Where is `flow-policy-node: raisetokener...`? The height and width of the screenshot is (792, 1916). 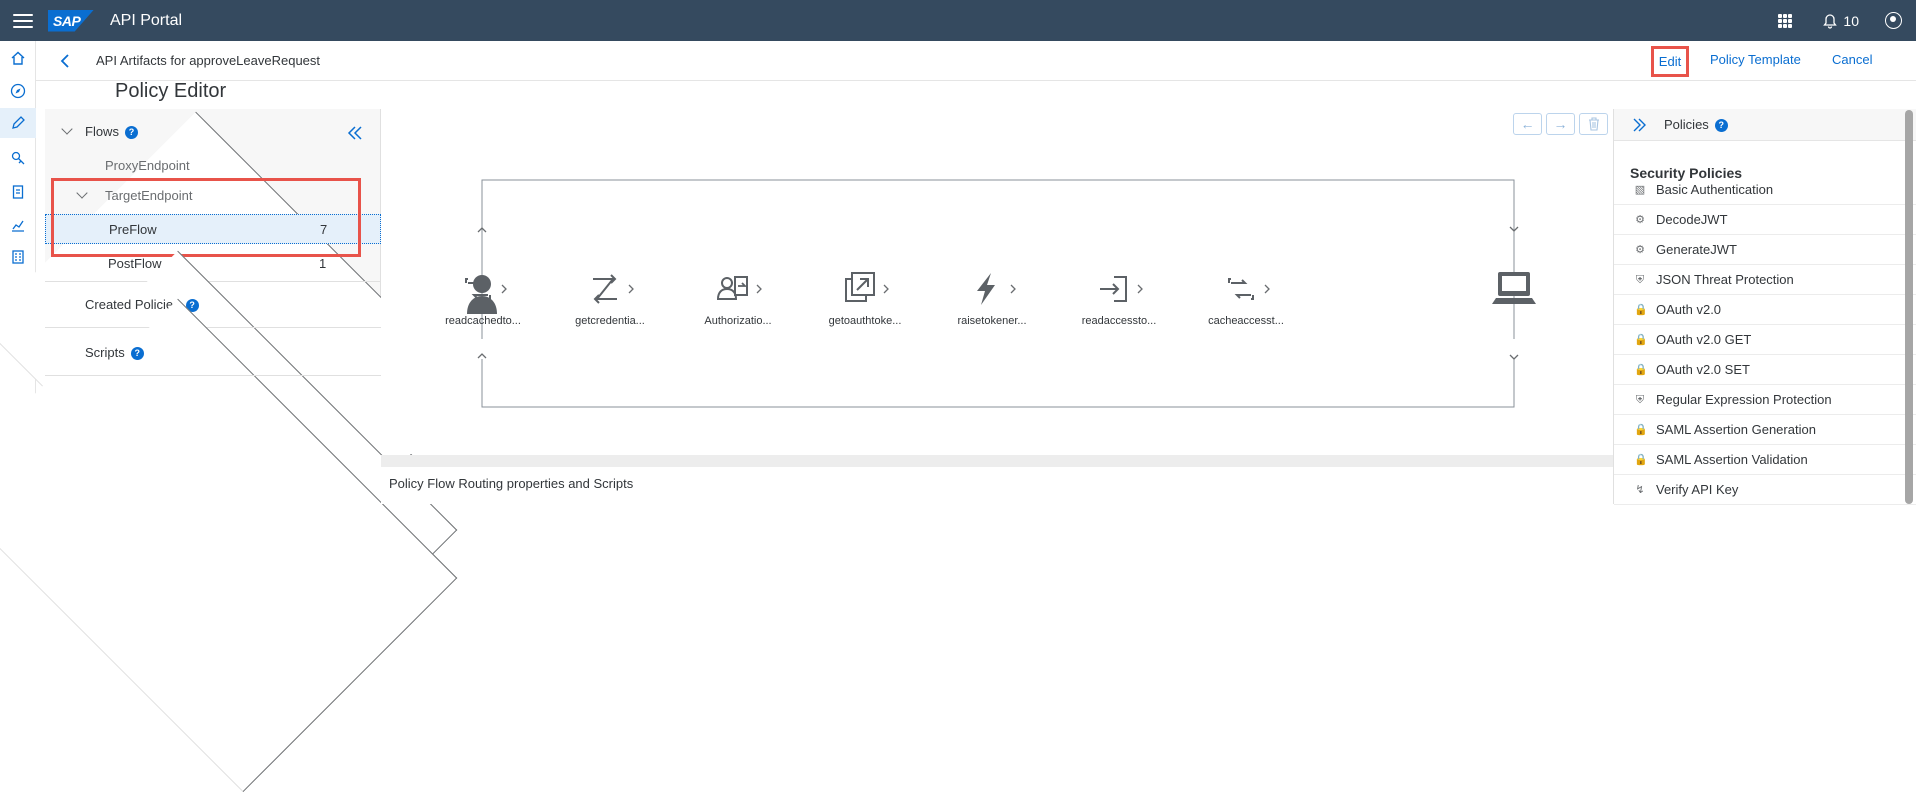
flow-policy-node: raisetokener... is located at coordinates (992, 298).